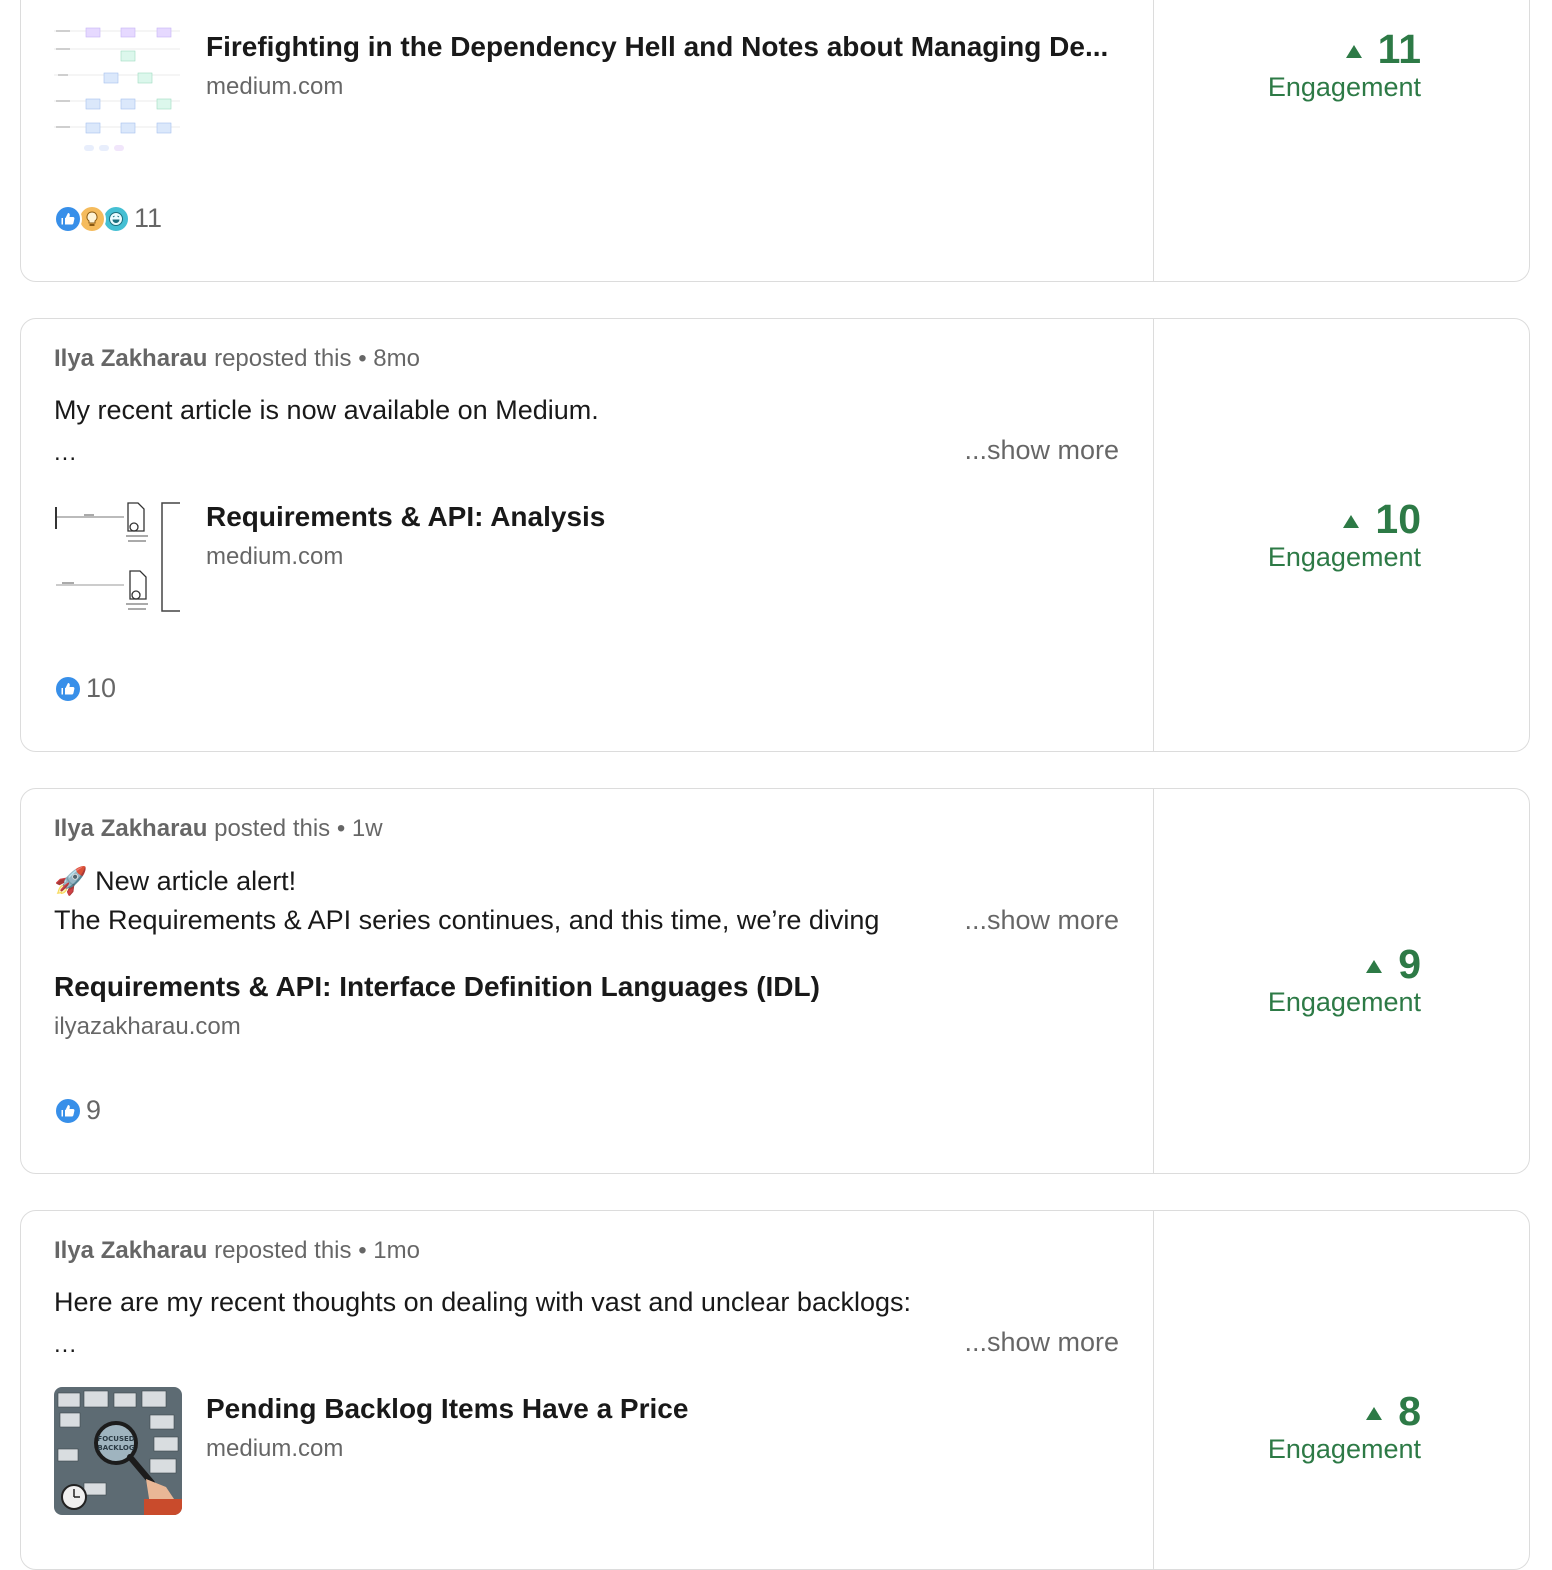  I want to click on reactions-count: 10, so click(101, 688).